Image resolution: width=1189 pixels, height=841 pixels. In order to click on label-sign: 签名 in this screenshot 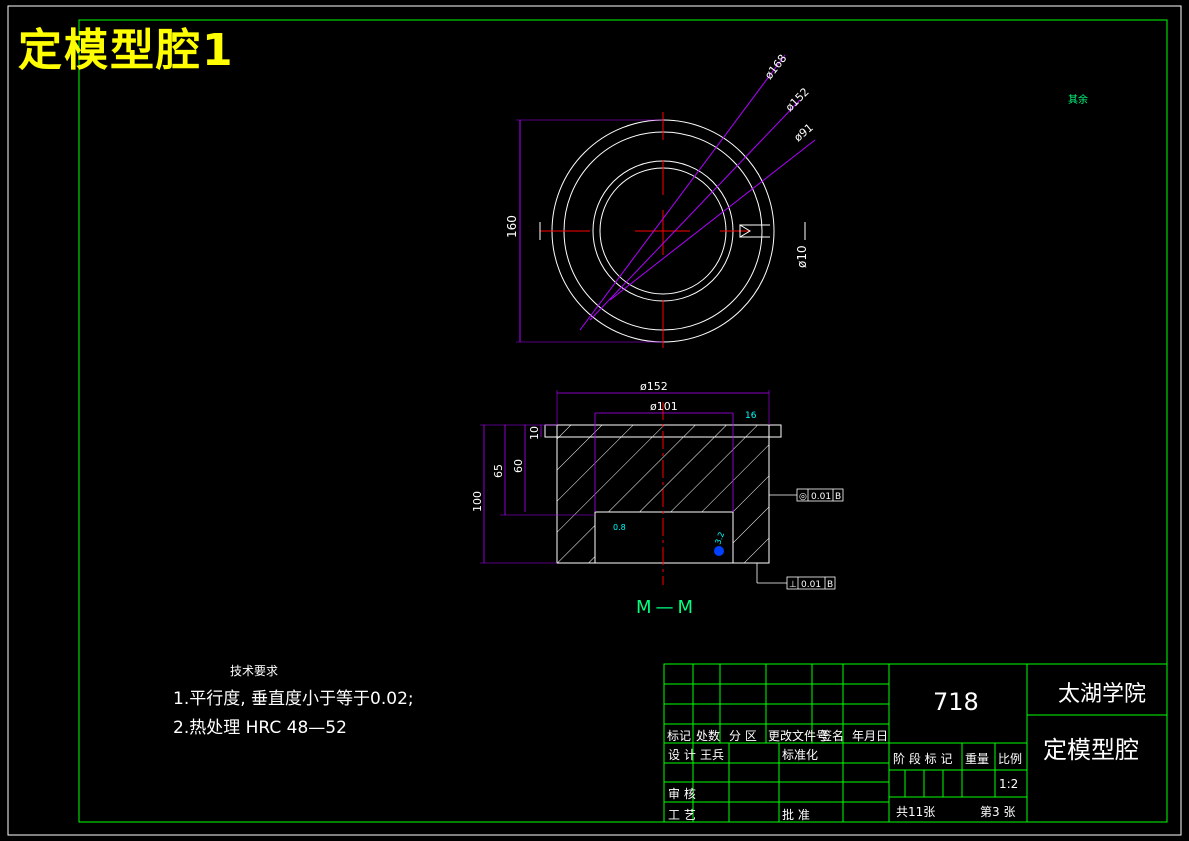, I will do `click(832, 736)`.